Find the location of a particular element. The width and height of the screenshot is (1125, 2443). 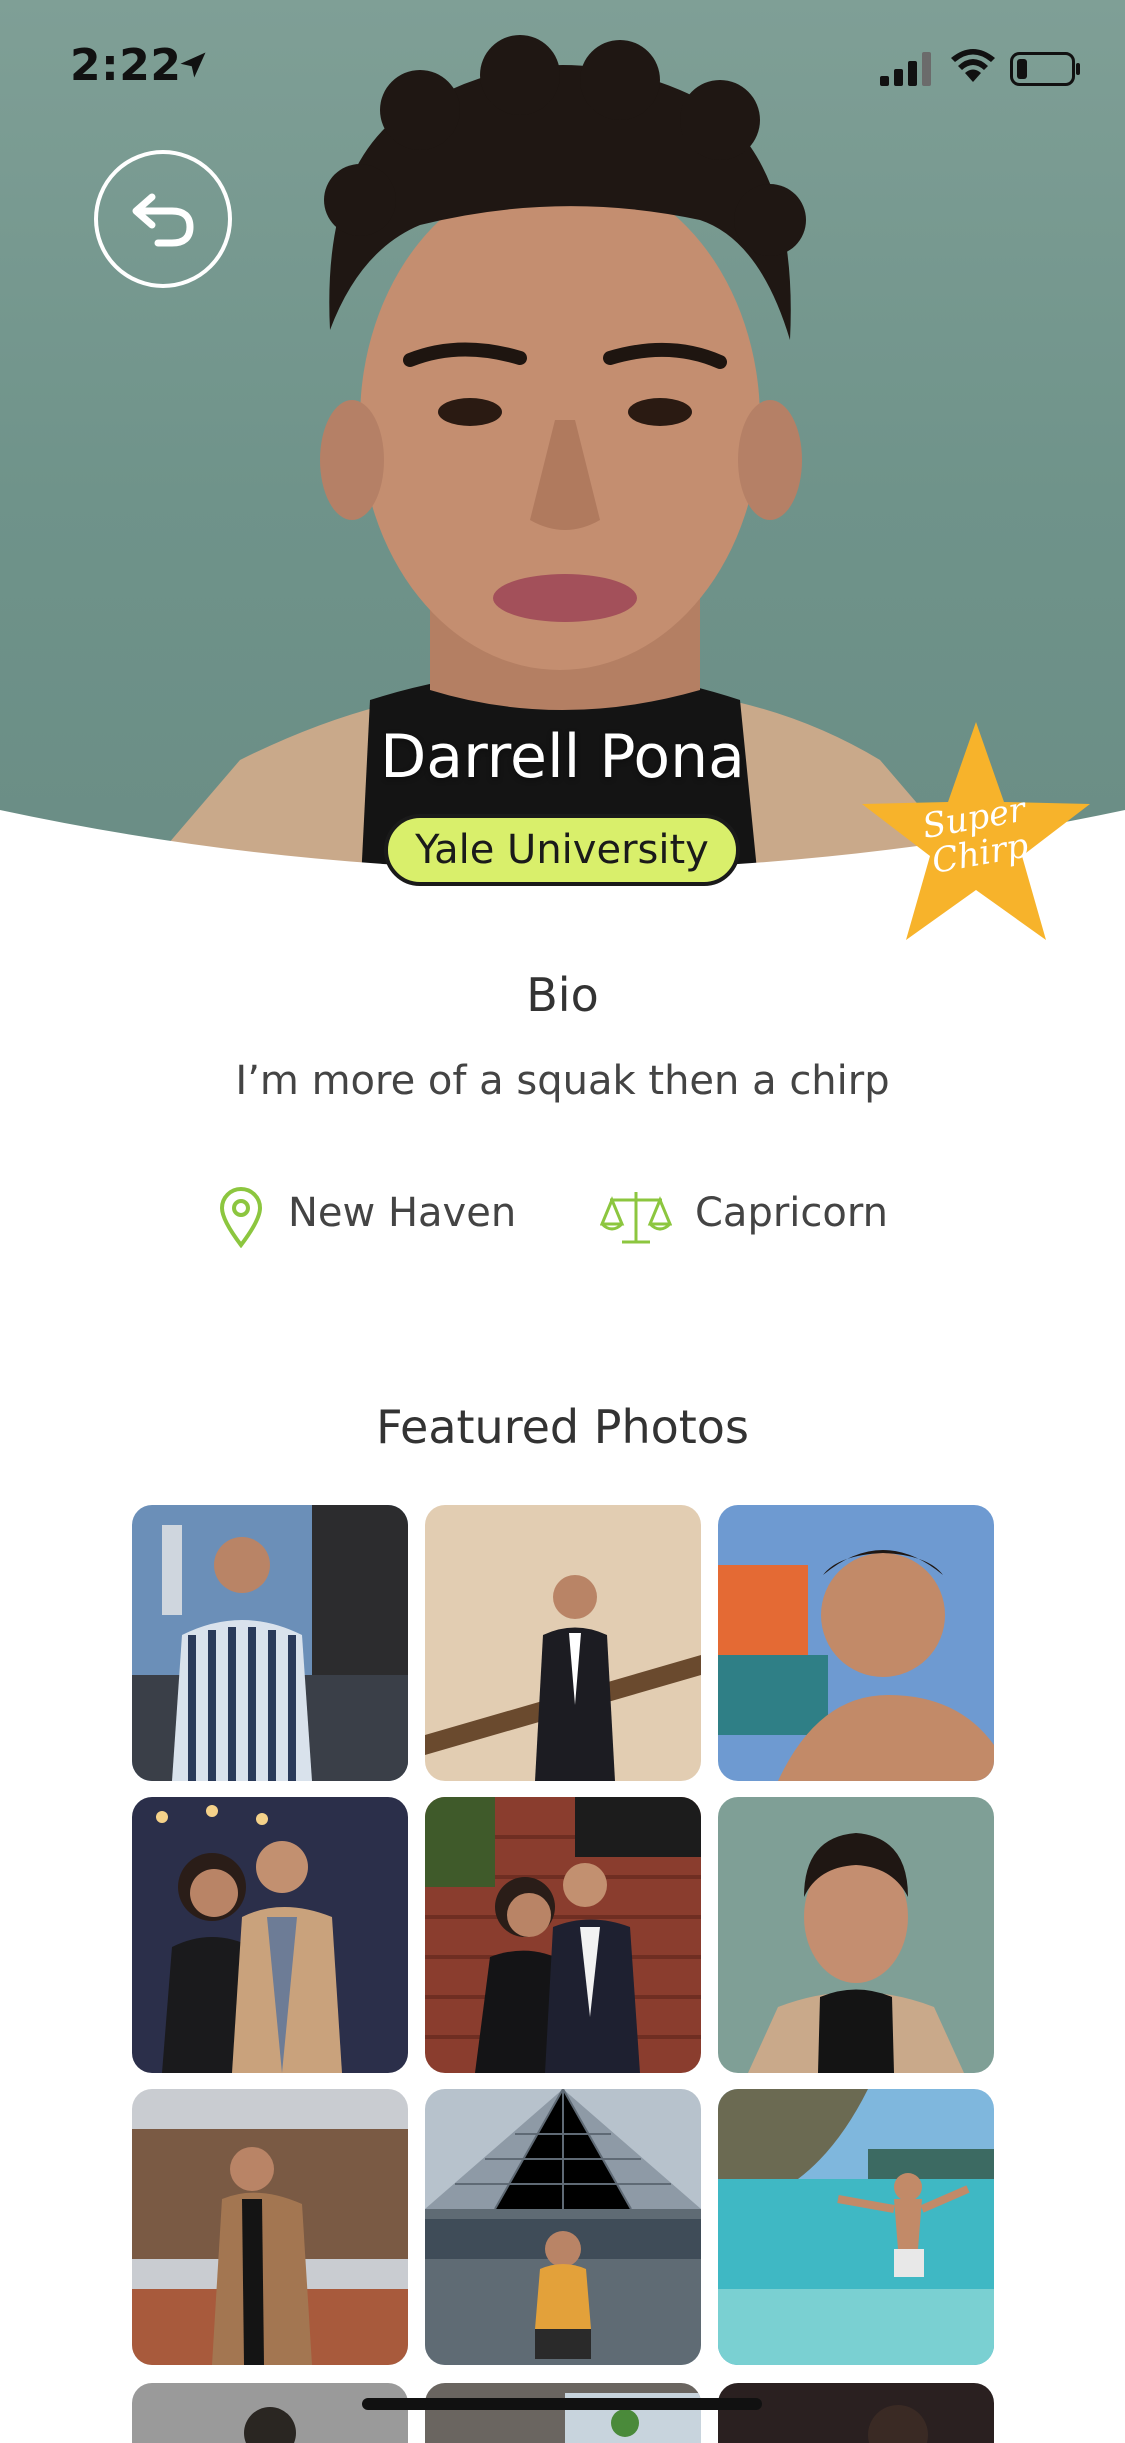

featured-photos-next-row is located at coordinates (563, 2413).